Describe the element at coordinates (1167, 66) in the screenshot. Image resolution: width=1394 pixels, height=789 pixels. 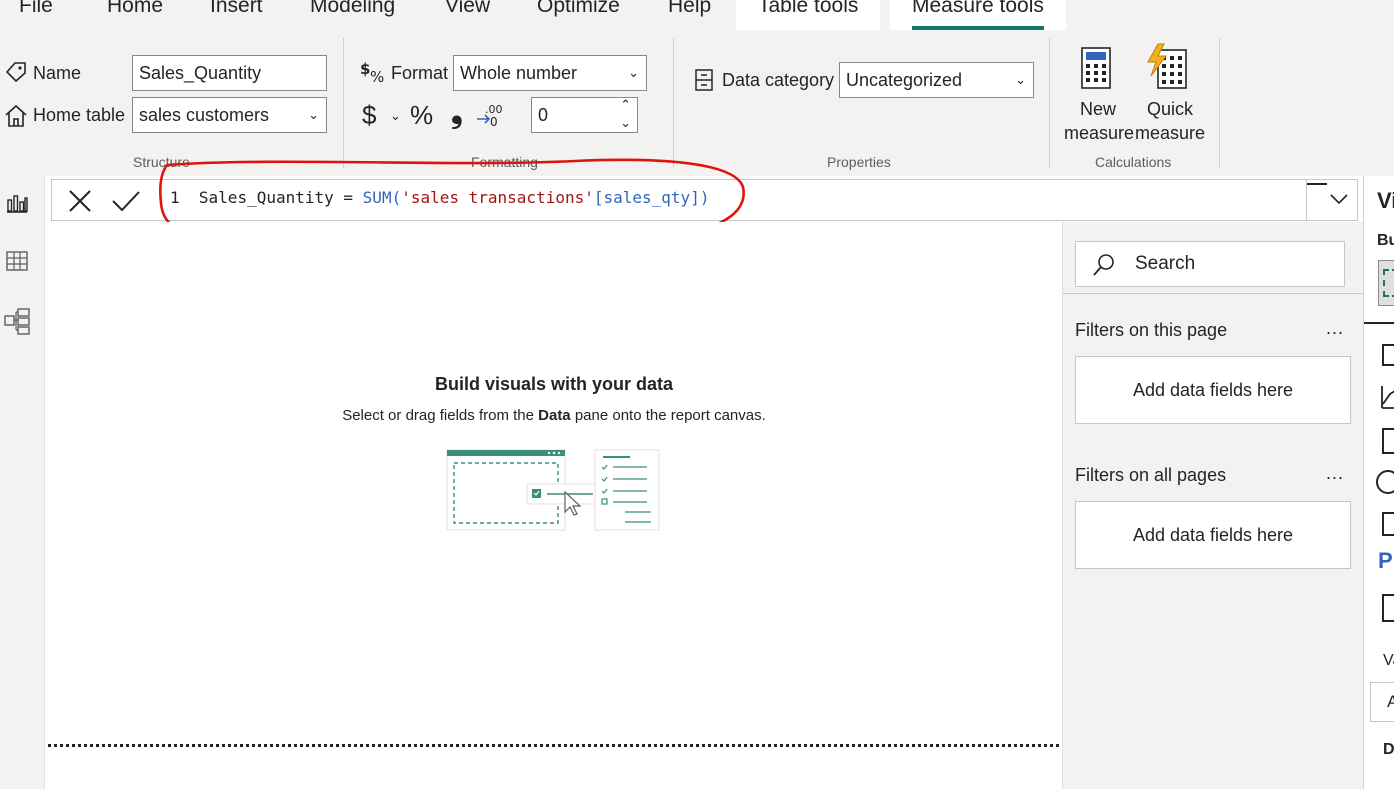
I see `quick-calculator-icon` at that location.